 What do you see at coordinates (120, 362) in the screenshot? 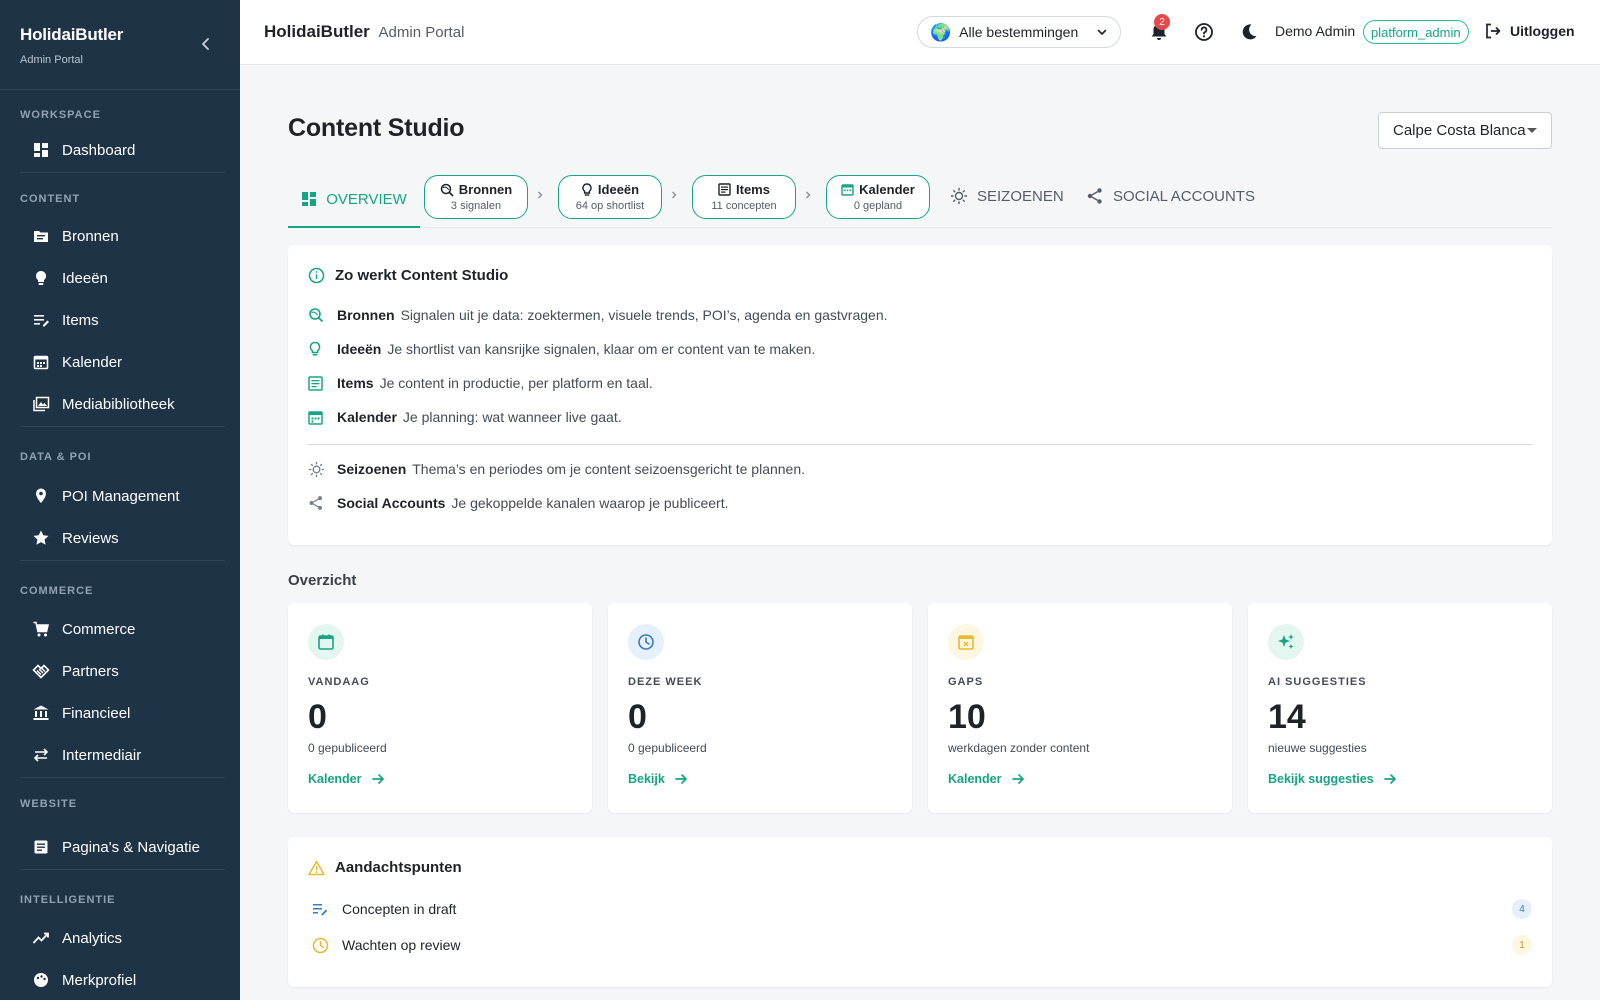
I see `sidebar-item-kalender: Kalender` at bounding box center [120, 362].